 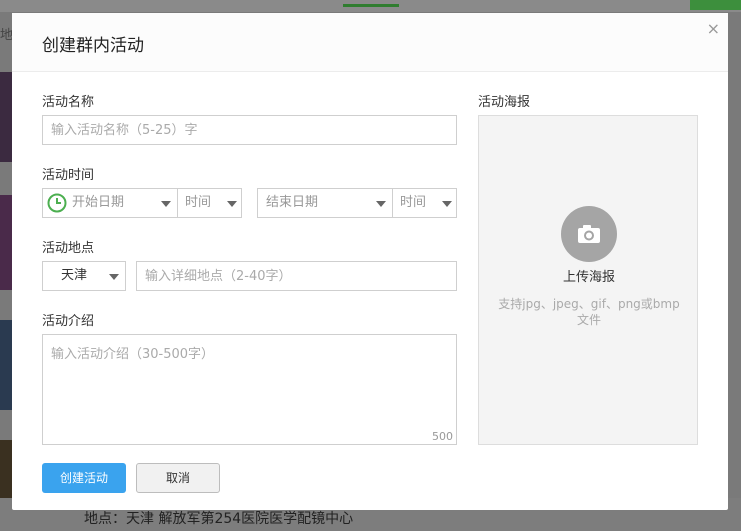 What do you see at coordinates (370, 42) in the screenshot?
I see `dialog-header: 创建群内活动 ×` at bounding box center [370, 42].